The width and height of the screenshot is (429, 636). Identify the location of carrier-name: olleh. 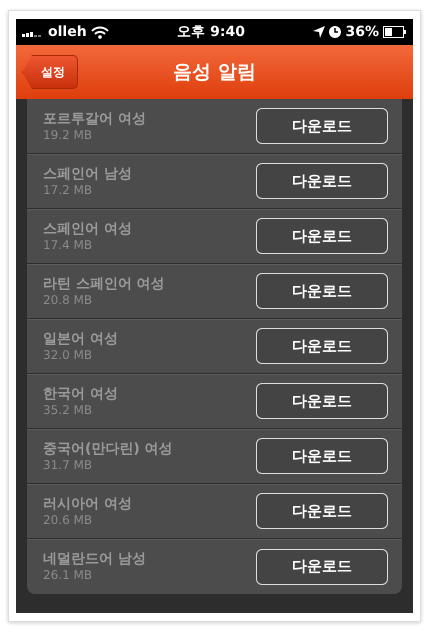
(67, 32).